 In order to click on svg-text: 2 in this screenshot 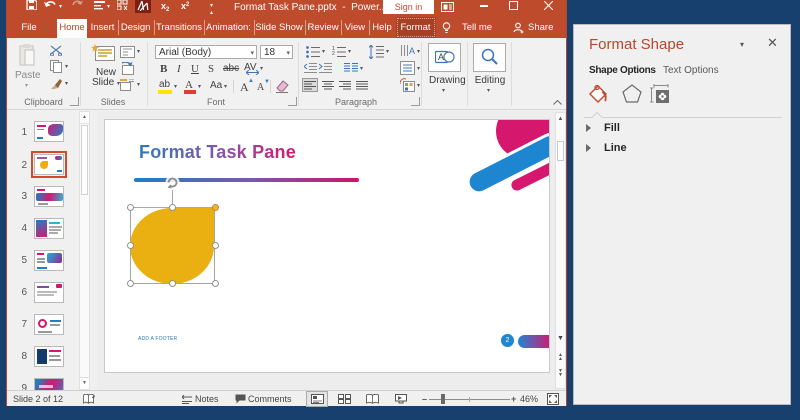, I will do `click(333, 54)`.